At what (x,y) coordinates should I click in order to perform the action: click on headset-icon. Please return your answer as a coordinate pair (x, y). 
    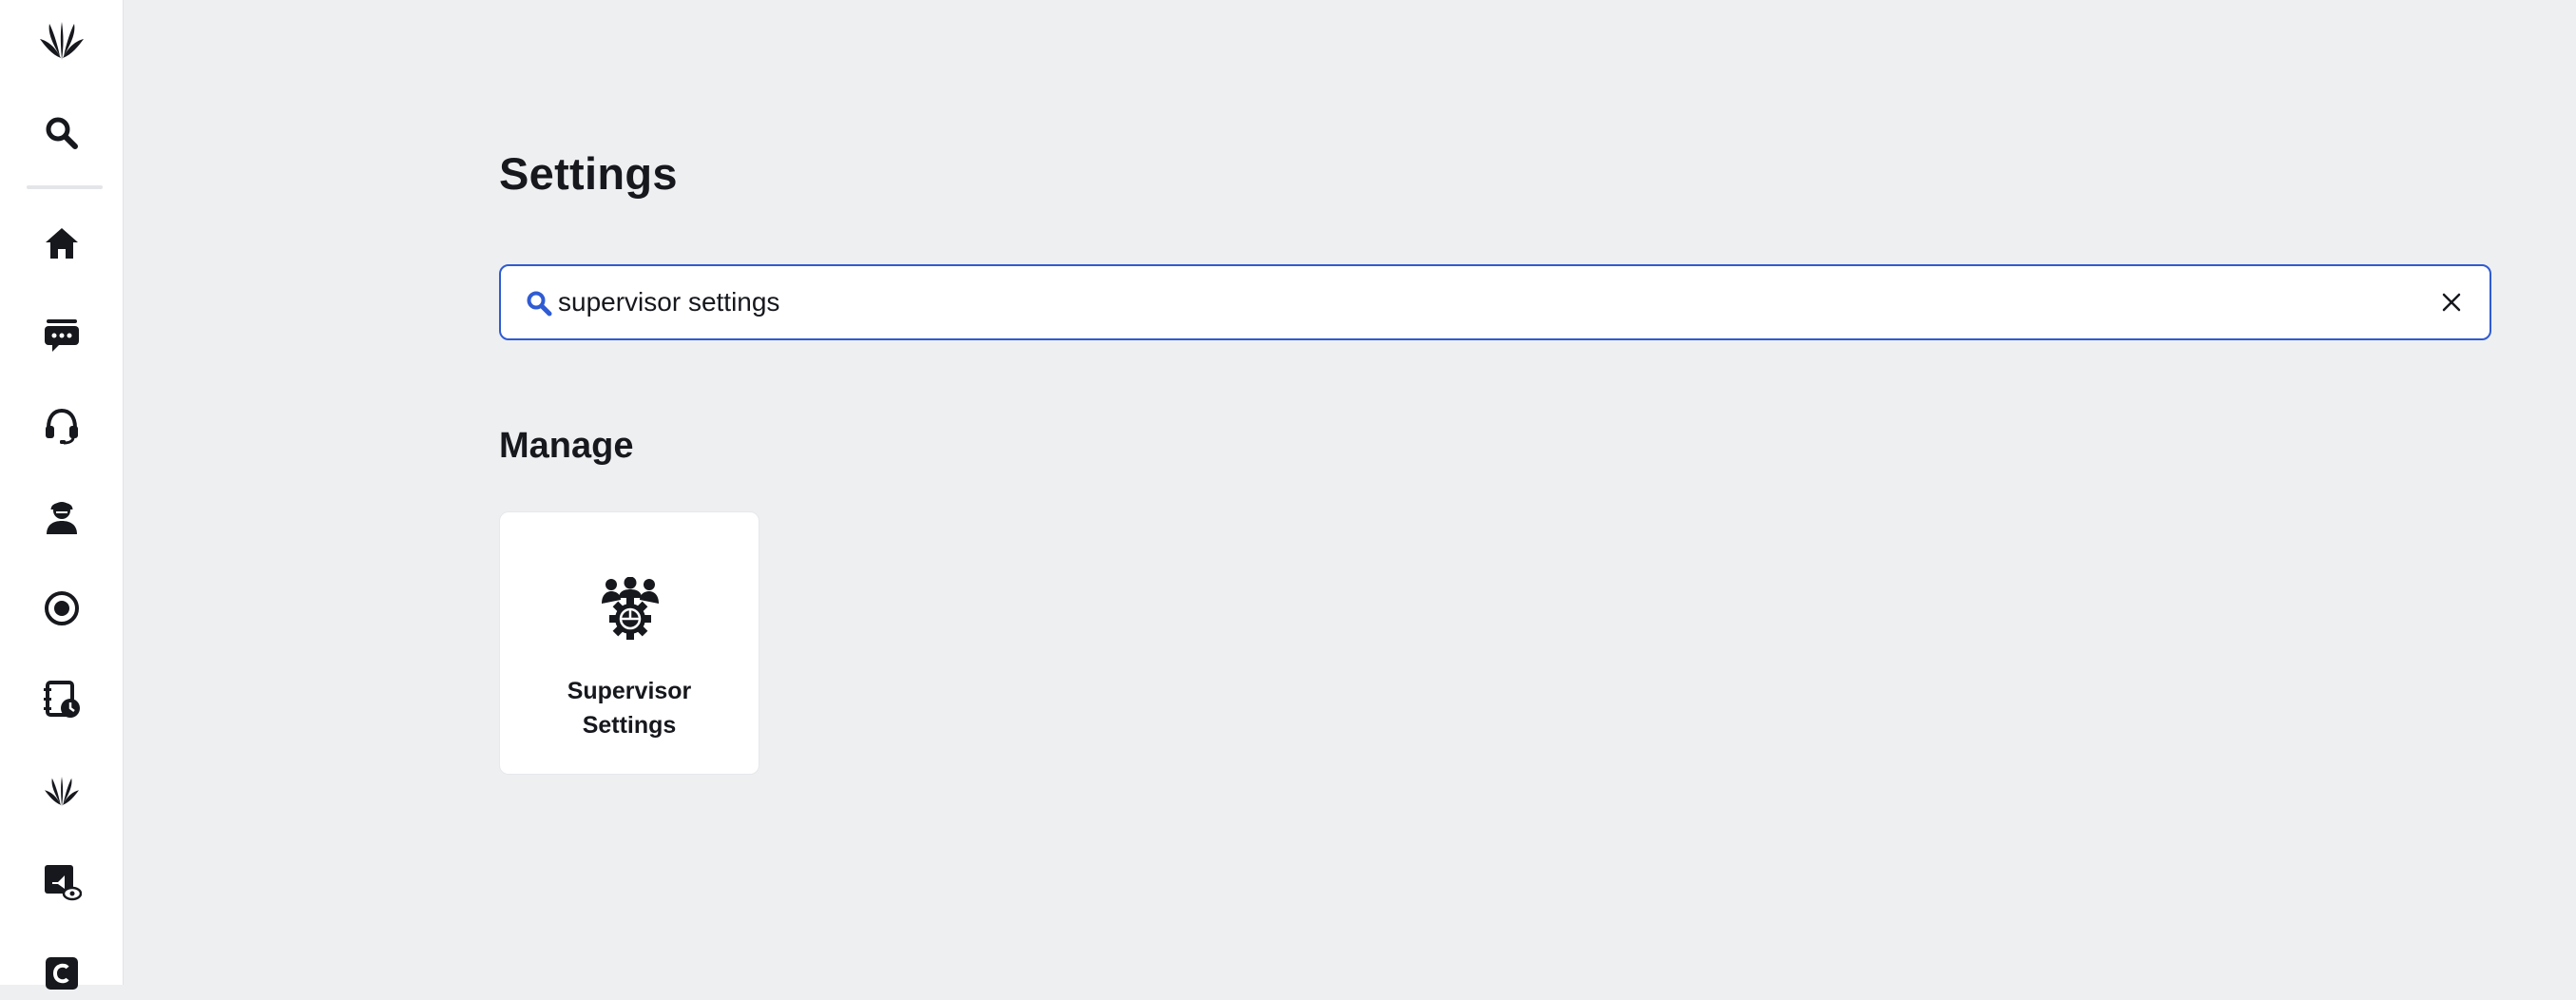
    Looking at the image, I should click on (62, 426).